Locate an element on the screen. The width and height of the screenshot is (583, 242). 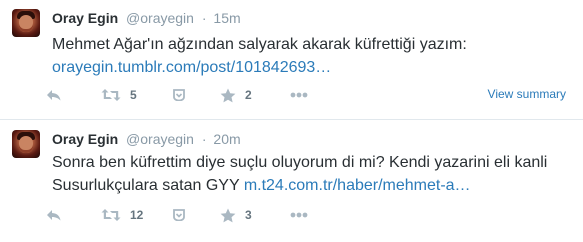
retweet-count: 5 is located at coordinates (133, 95).